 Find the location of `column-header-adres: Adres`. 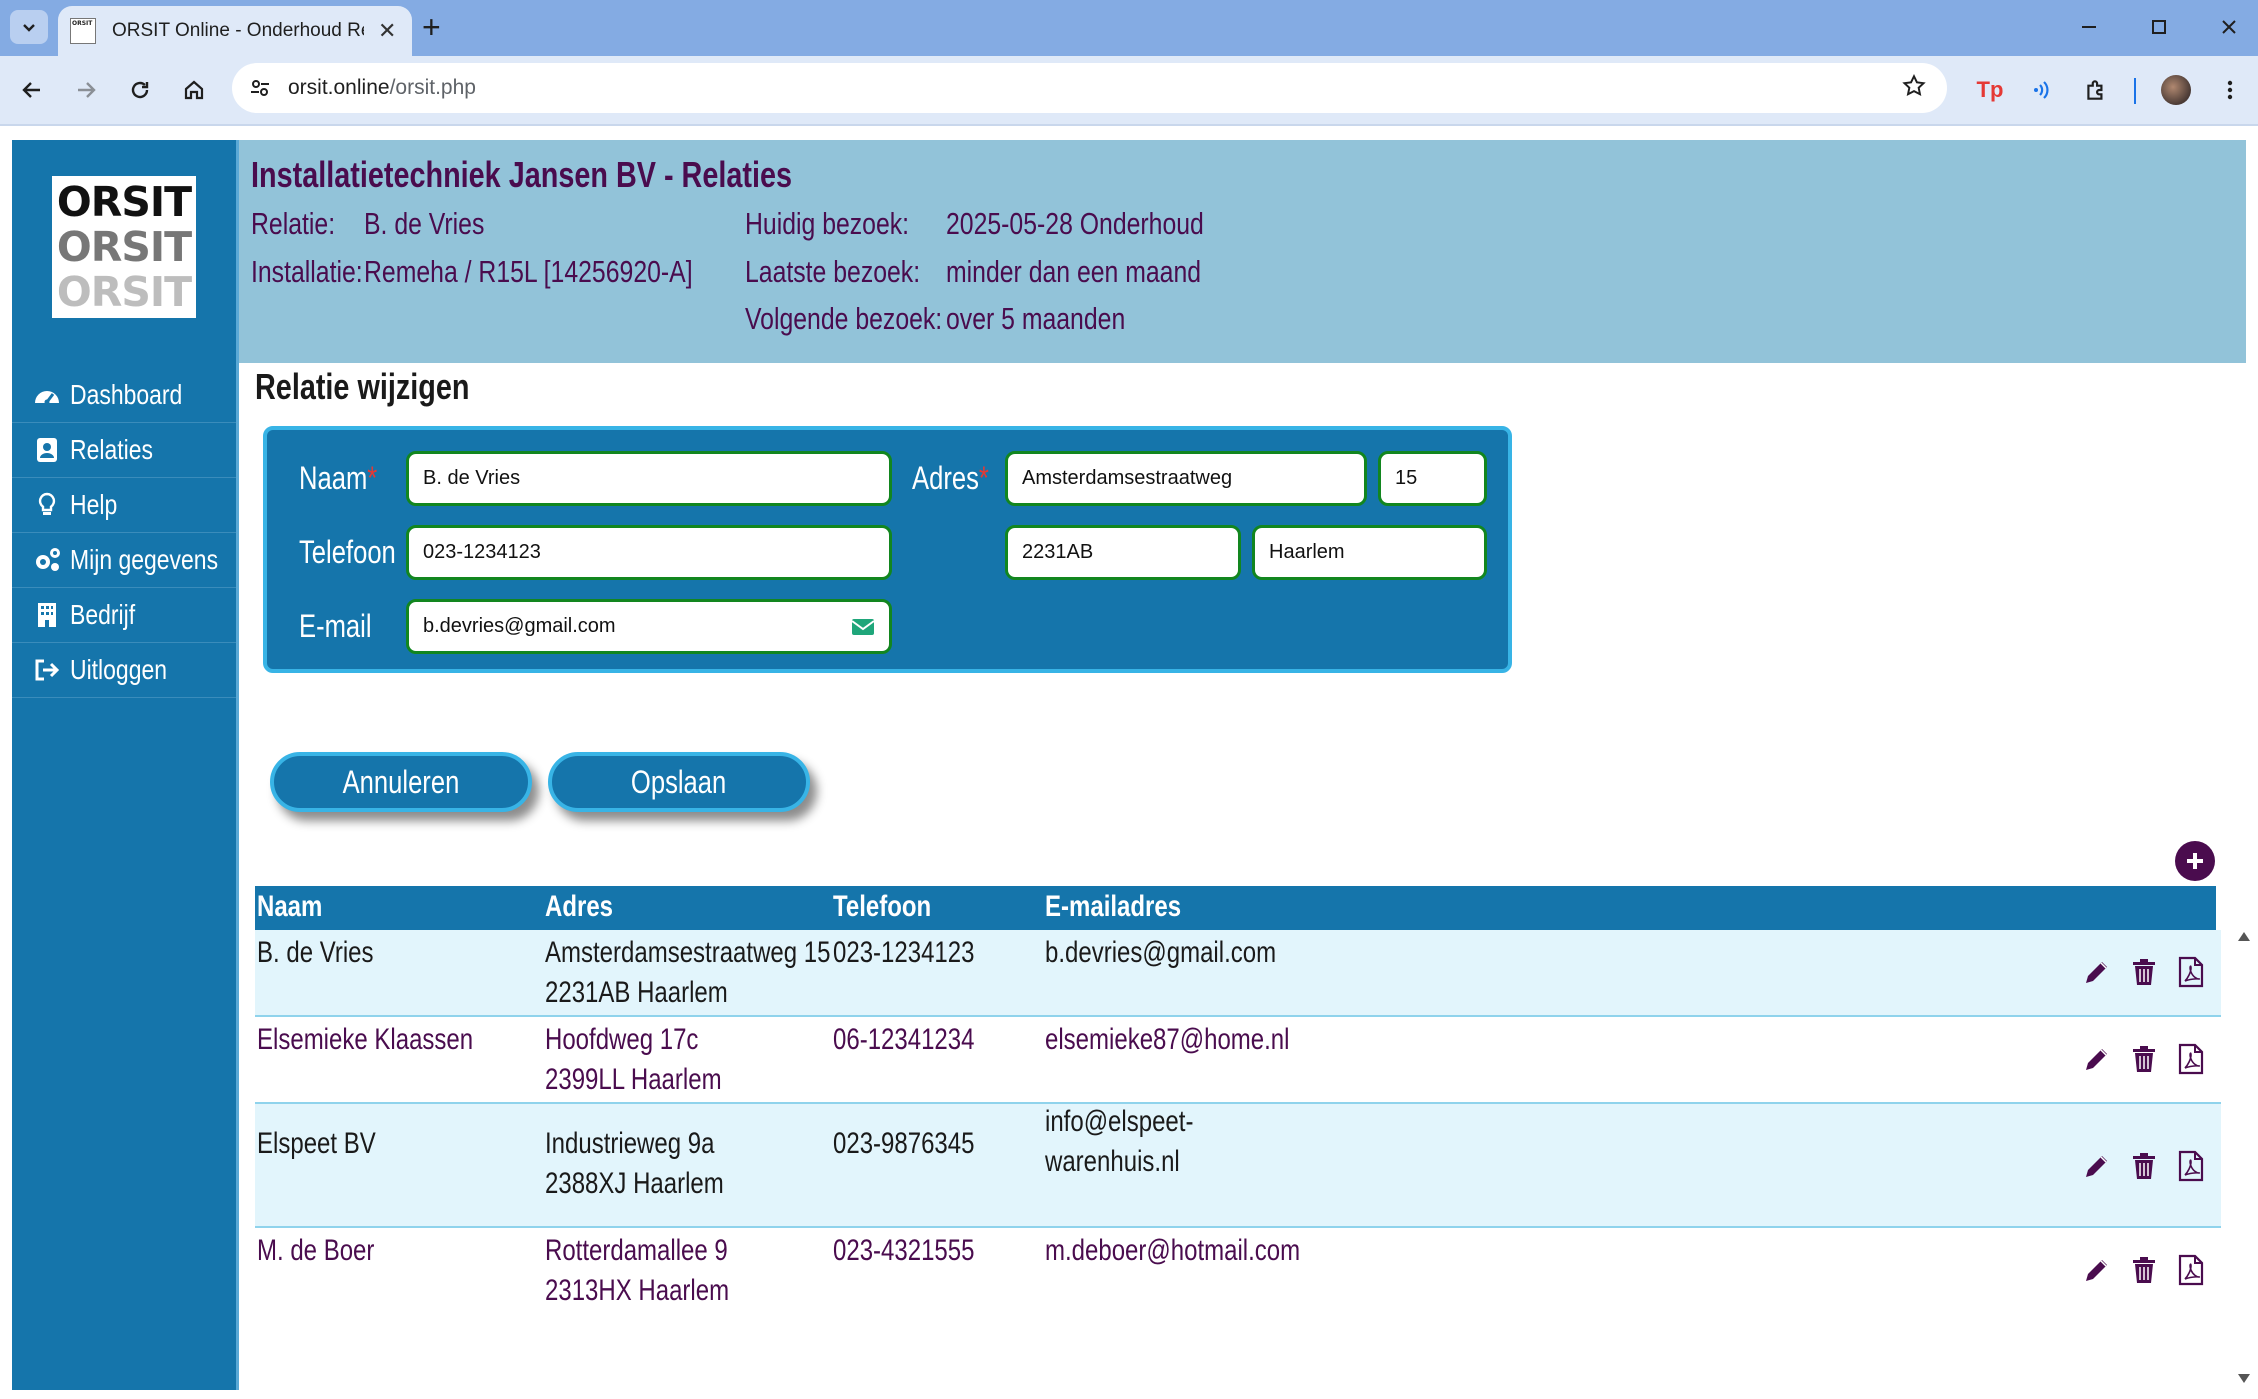

column-header-adres: Adres is located at coordinates (587, 907).